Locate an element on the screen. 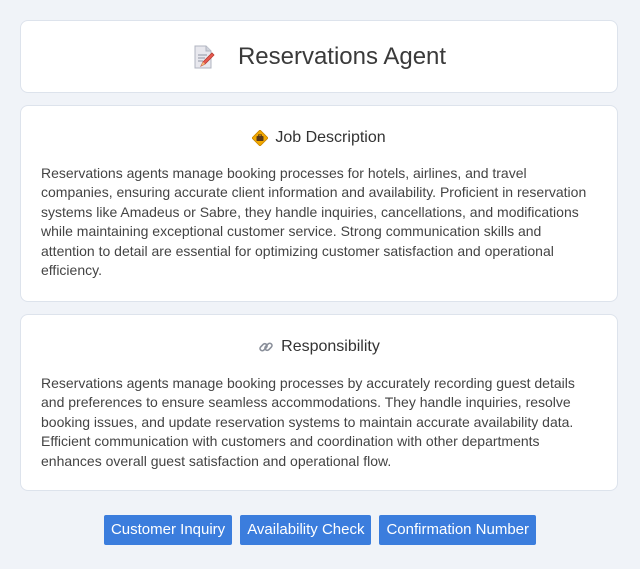 Image resolution: width=640 pixels, height=569 pixels. responsibility-heading: Responsibility is located at coordinates (319, 347).